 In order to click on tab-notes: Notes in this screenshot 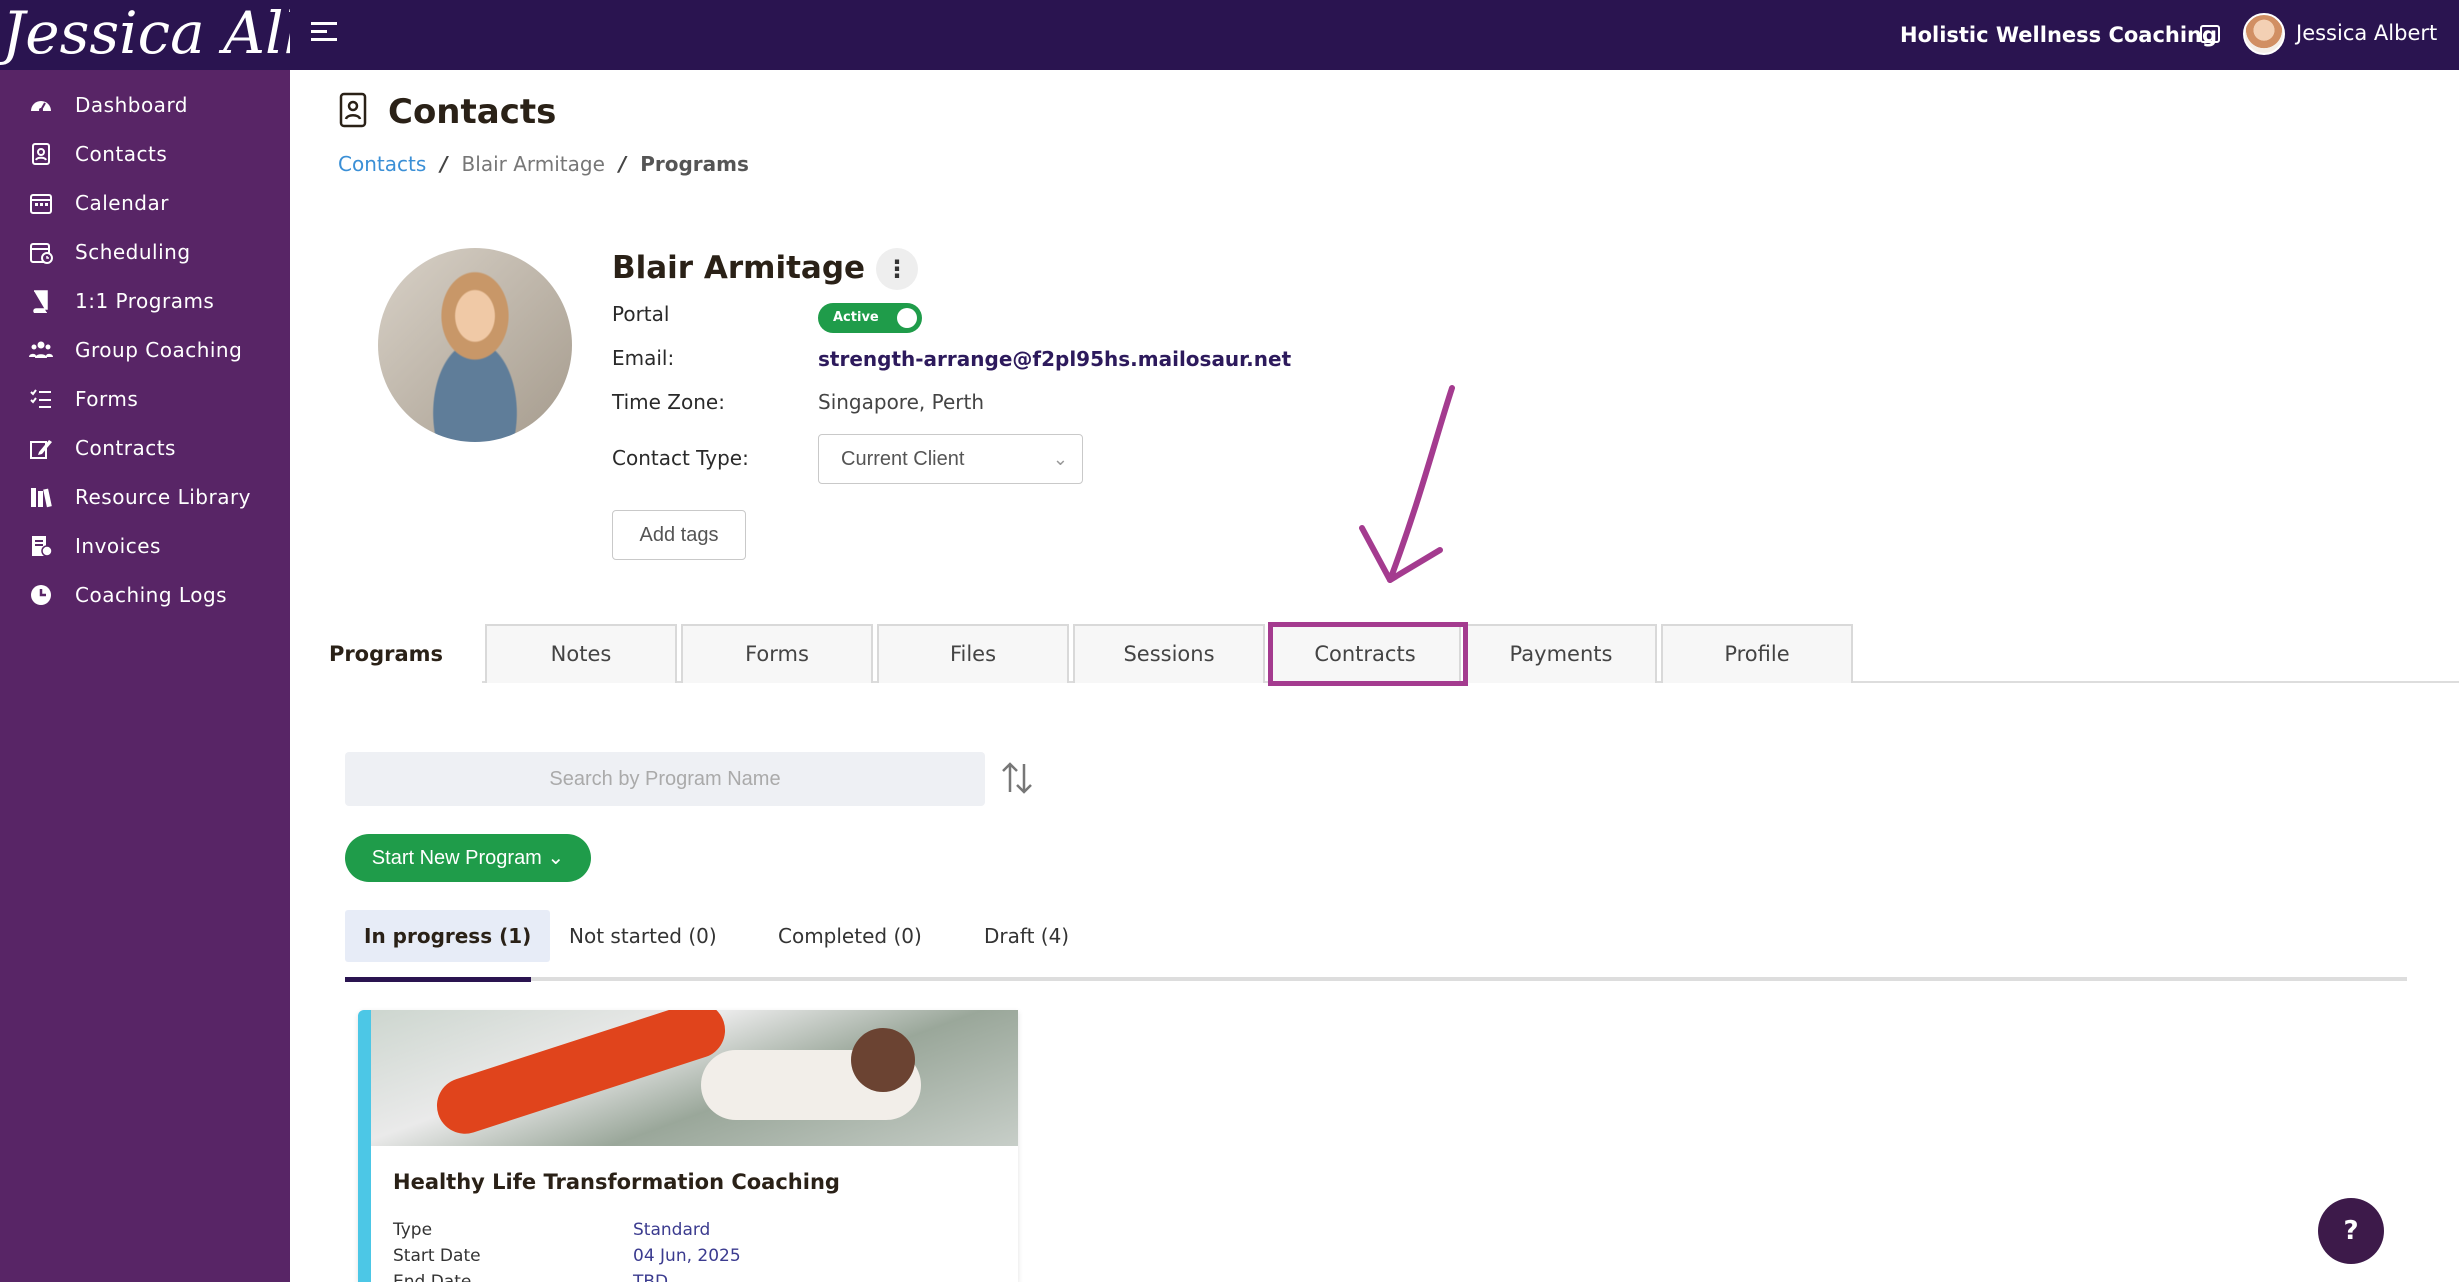, I will do `click(581, 653)`.